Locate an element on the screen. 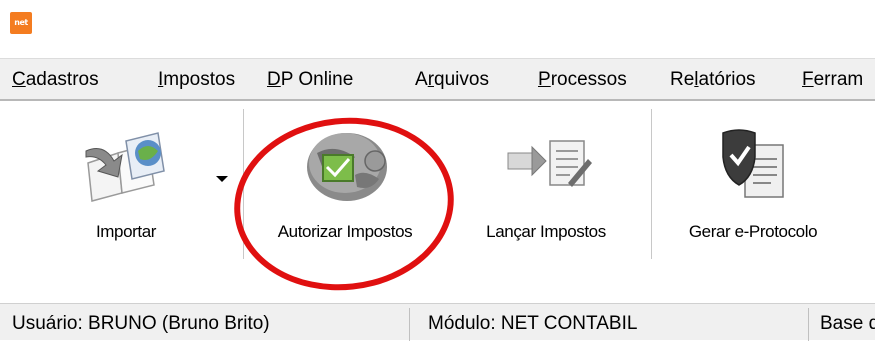  status-module: Módulo: NET CONTABIL is located at coordinates (533, 323).